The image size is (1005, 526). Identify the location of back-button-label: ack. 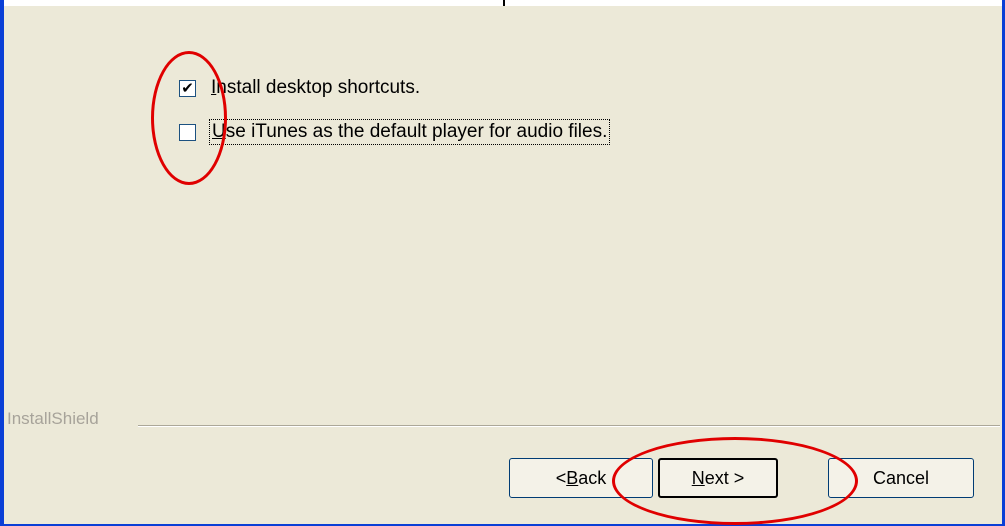
(592, 477).